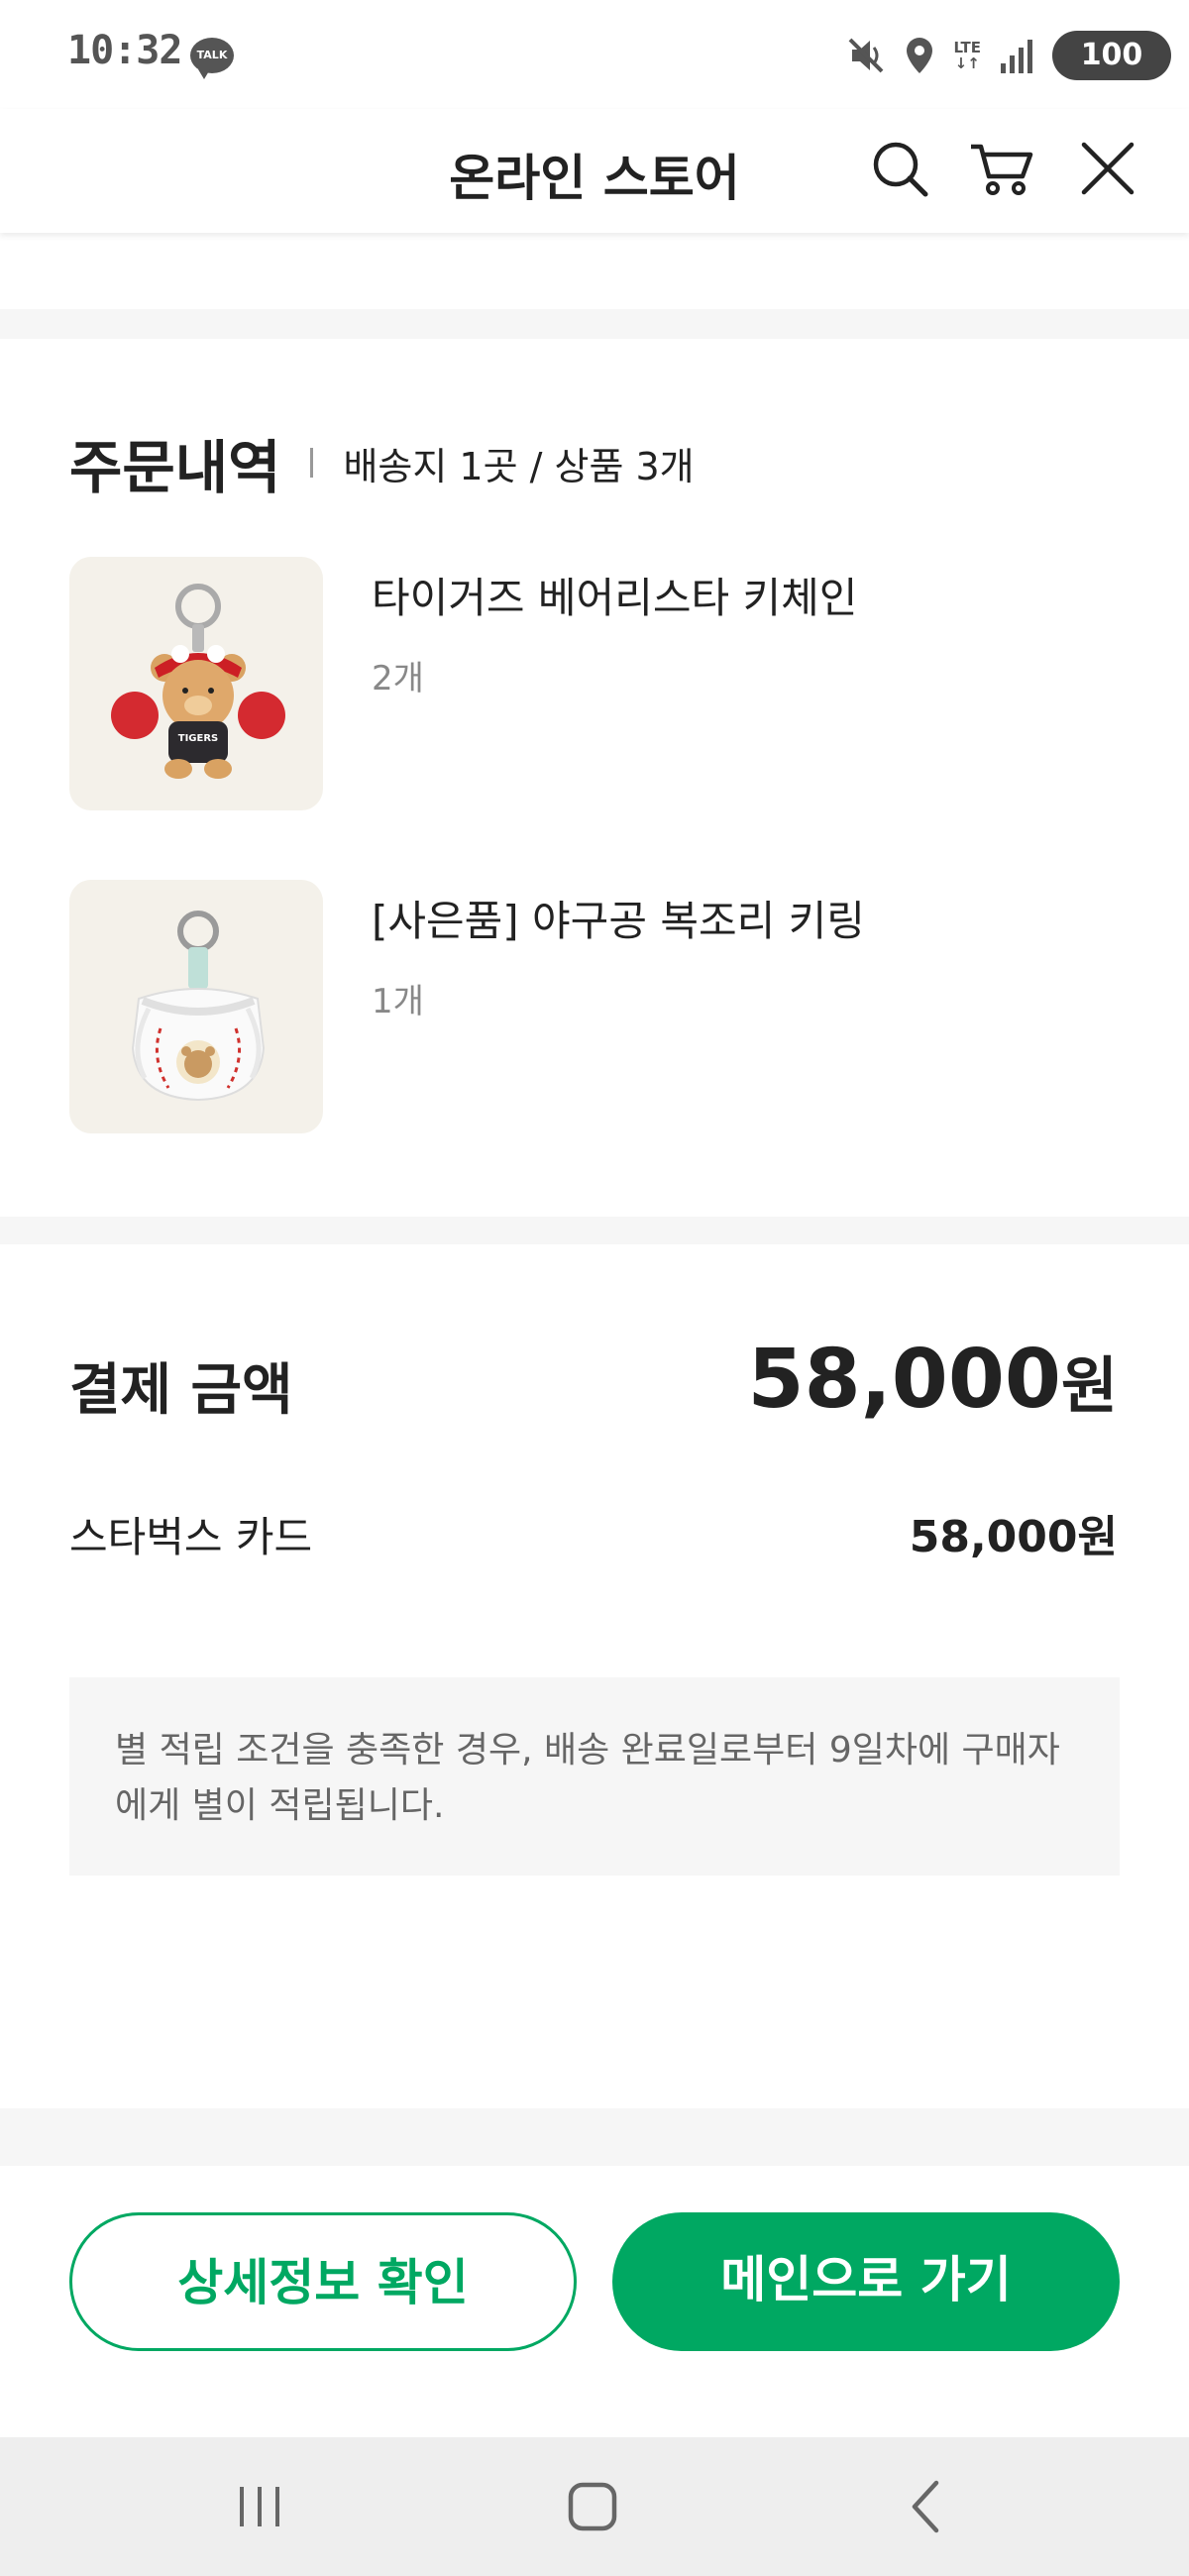  I want to click on mute-icon, so click(866, 55).